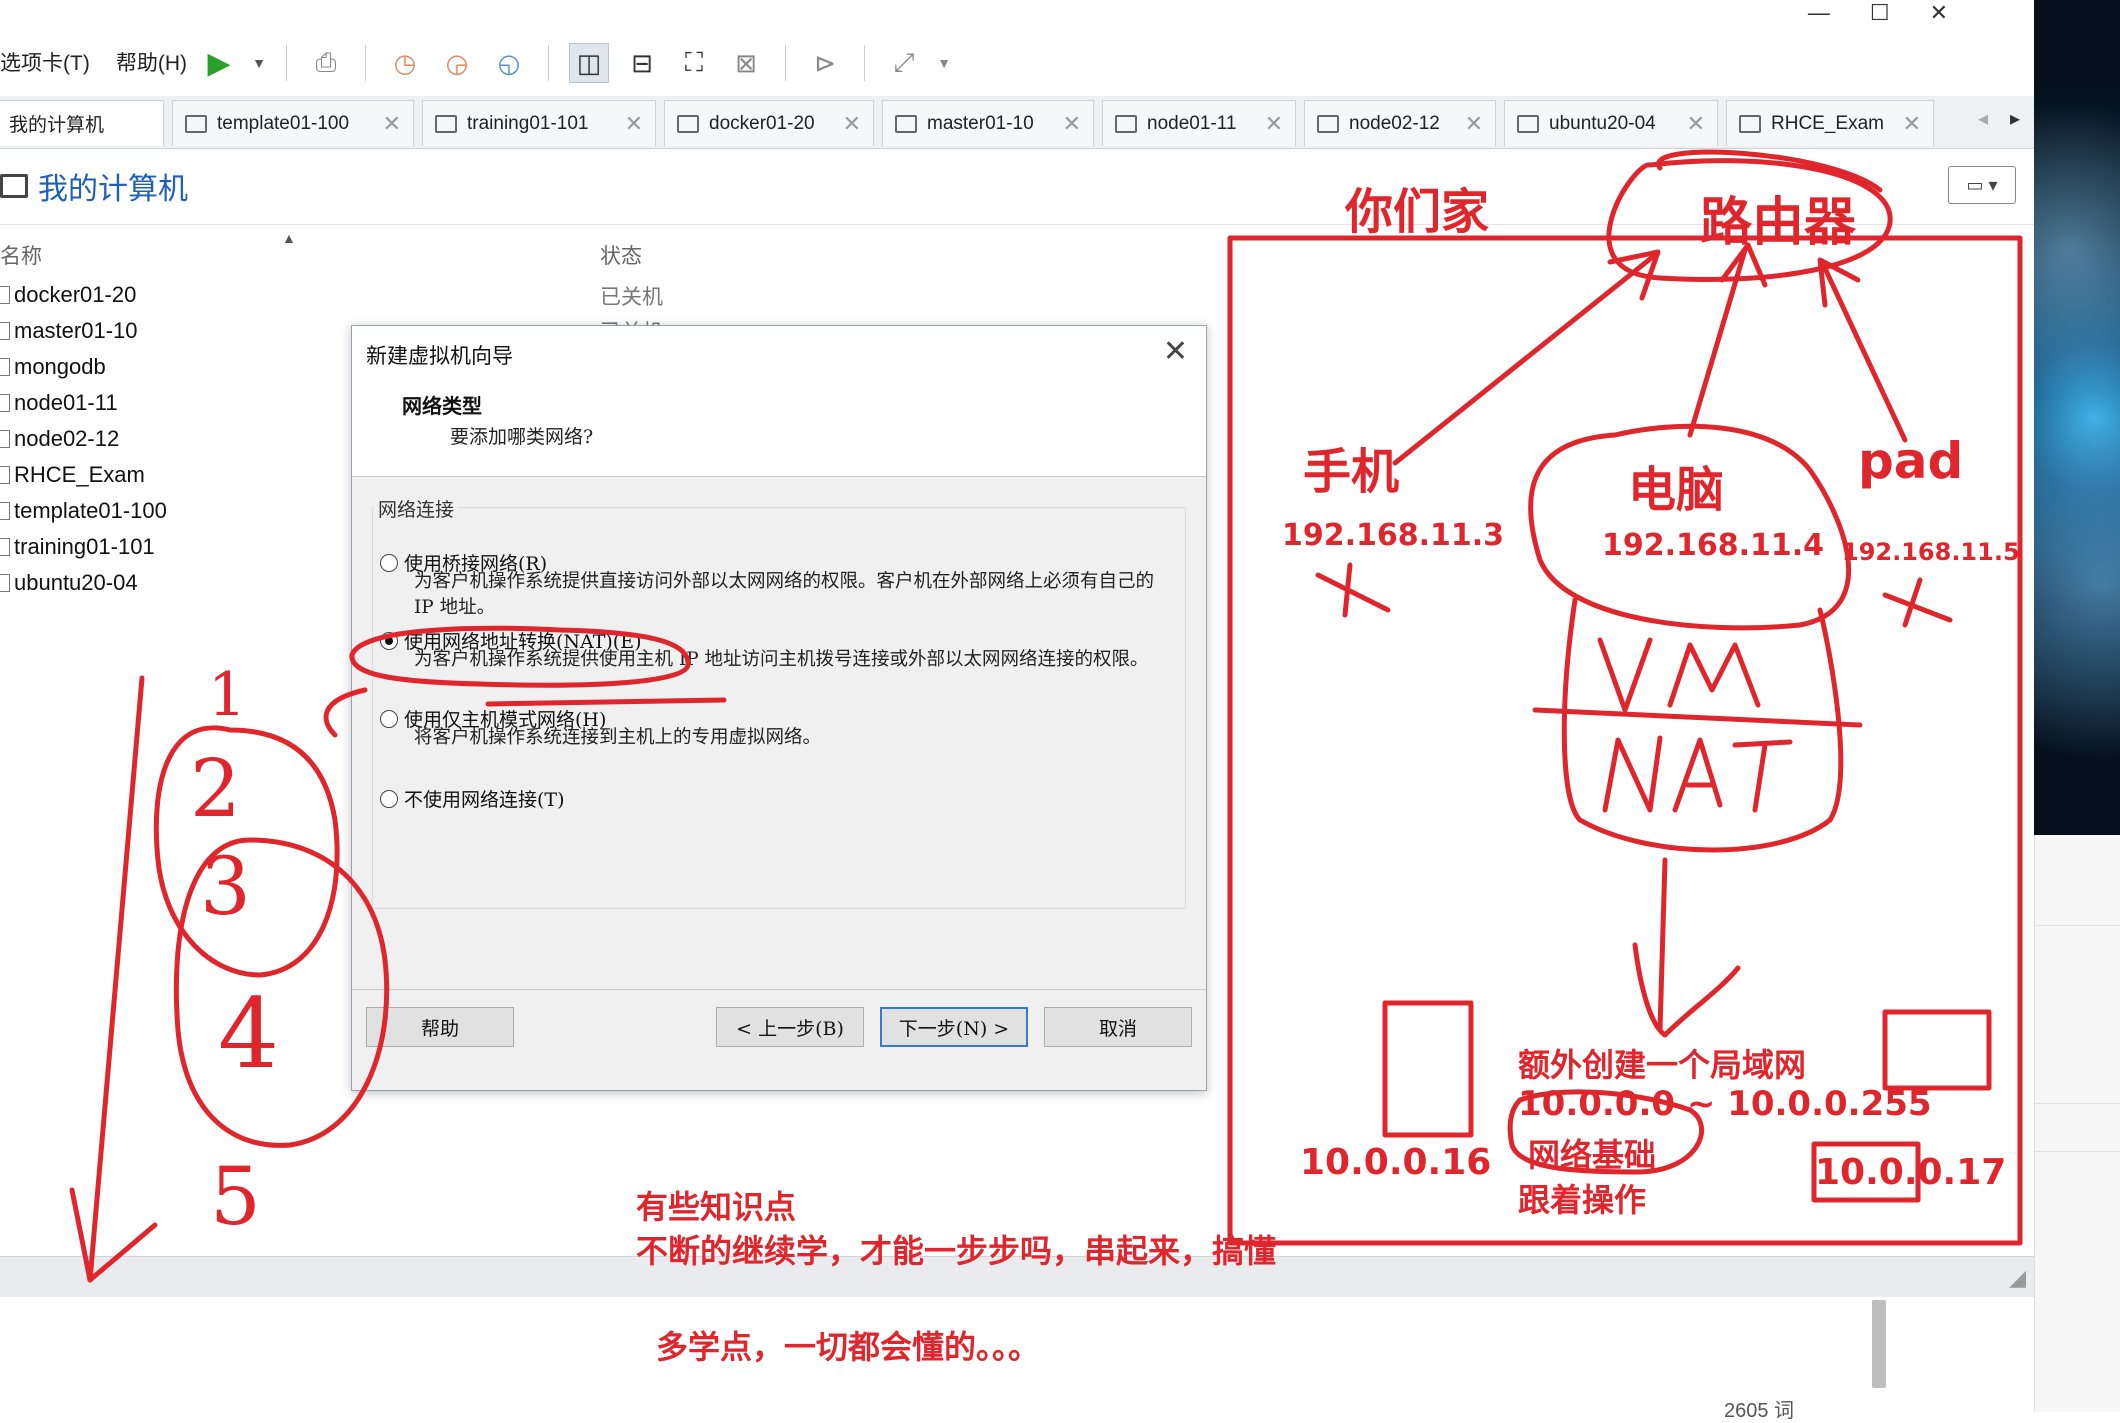 The height and width of the screenshot is (1423, 2120). What do you see at coordinates (1611, 123) in the screenshot?
I see `tab-ubuntu20-04: ubuntu20-04 ✕` at bounding box center [1611, 123].